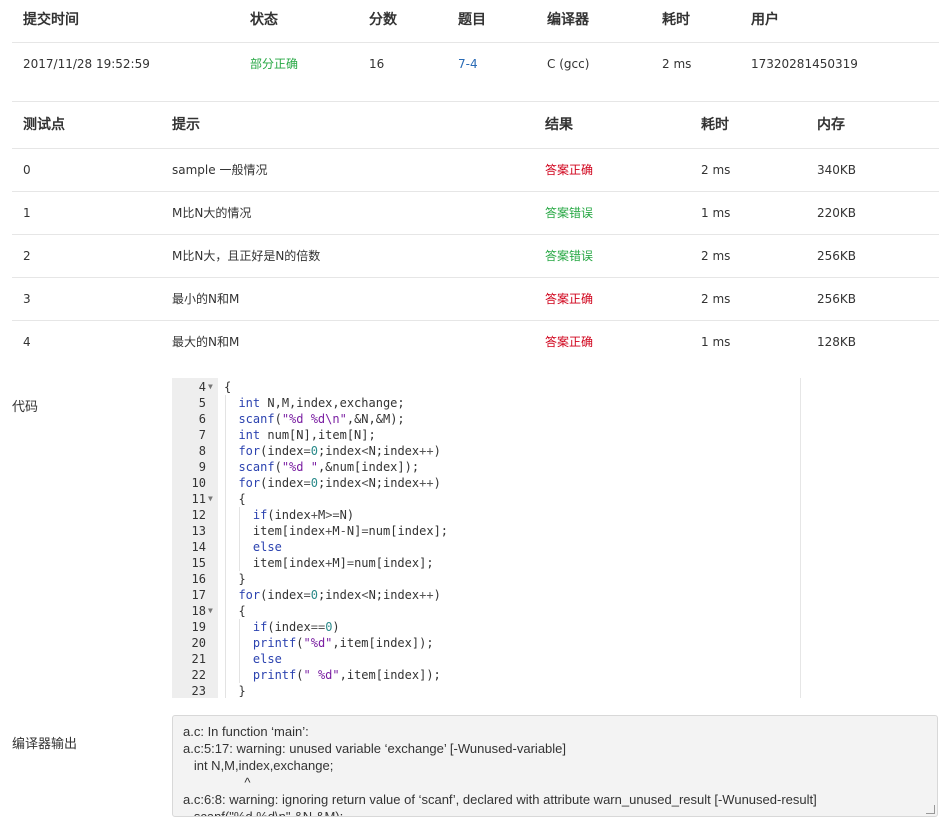 The width and height of the screenshot is (949, 829). I want to click on code-line: 11 ▼ {, so click(482, 499).